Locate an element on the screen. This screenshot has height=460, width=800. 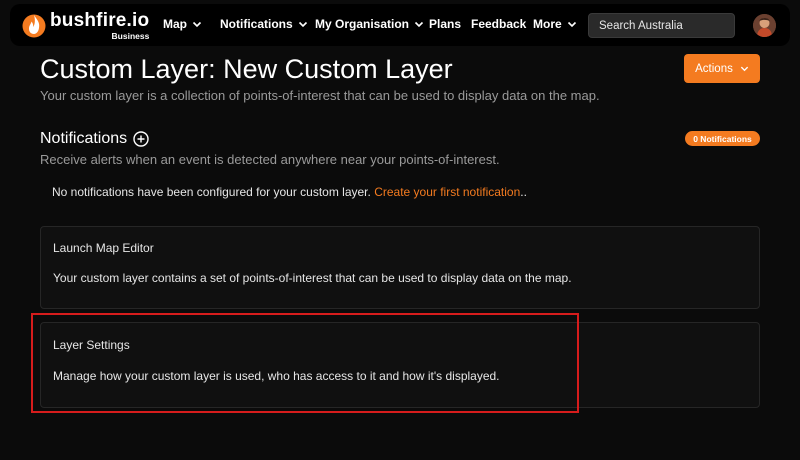
actions-button: Actions is located at coordinates (722, 68).